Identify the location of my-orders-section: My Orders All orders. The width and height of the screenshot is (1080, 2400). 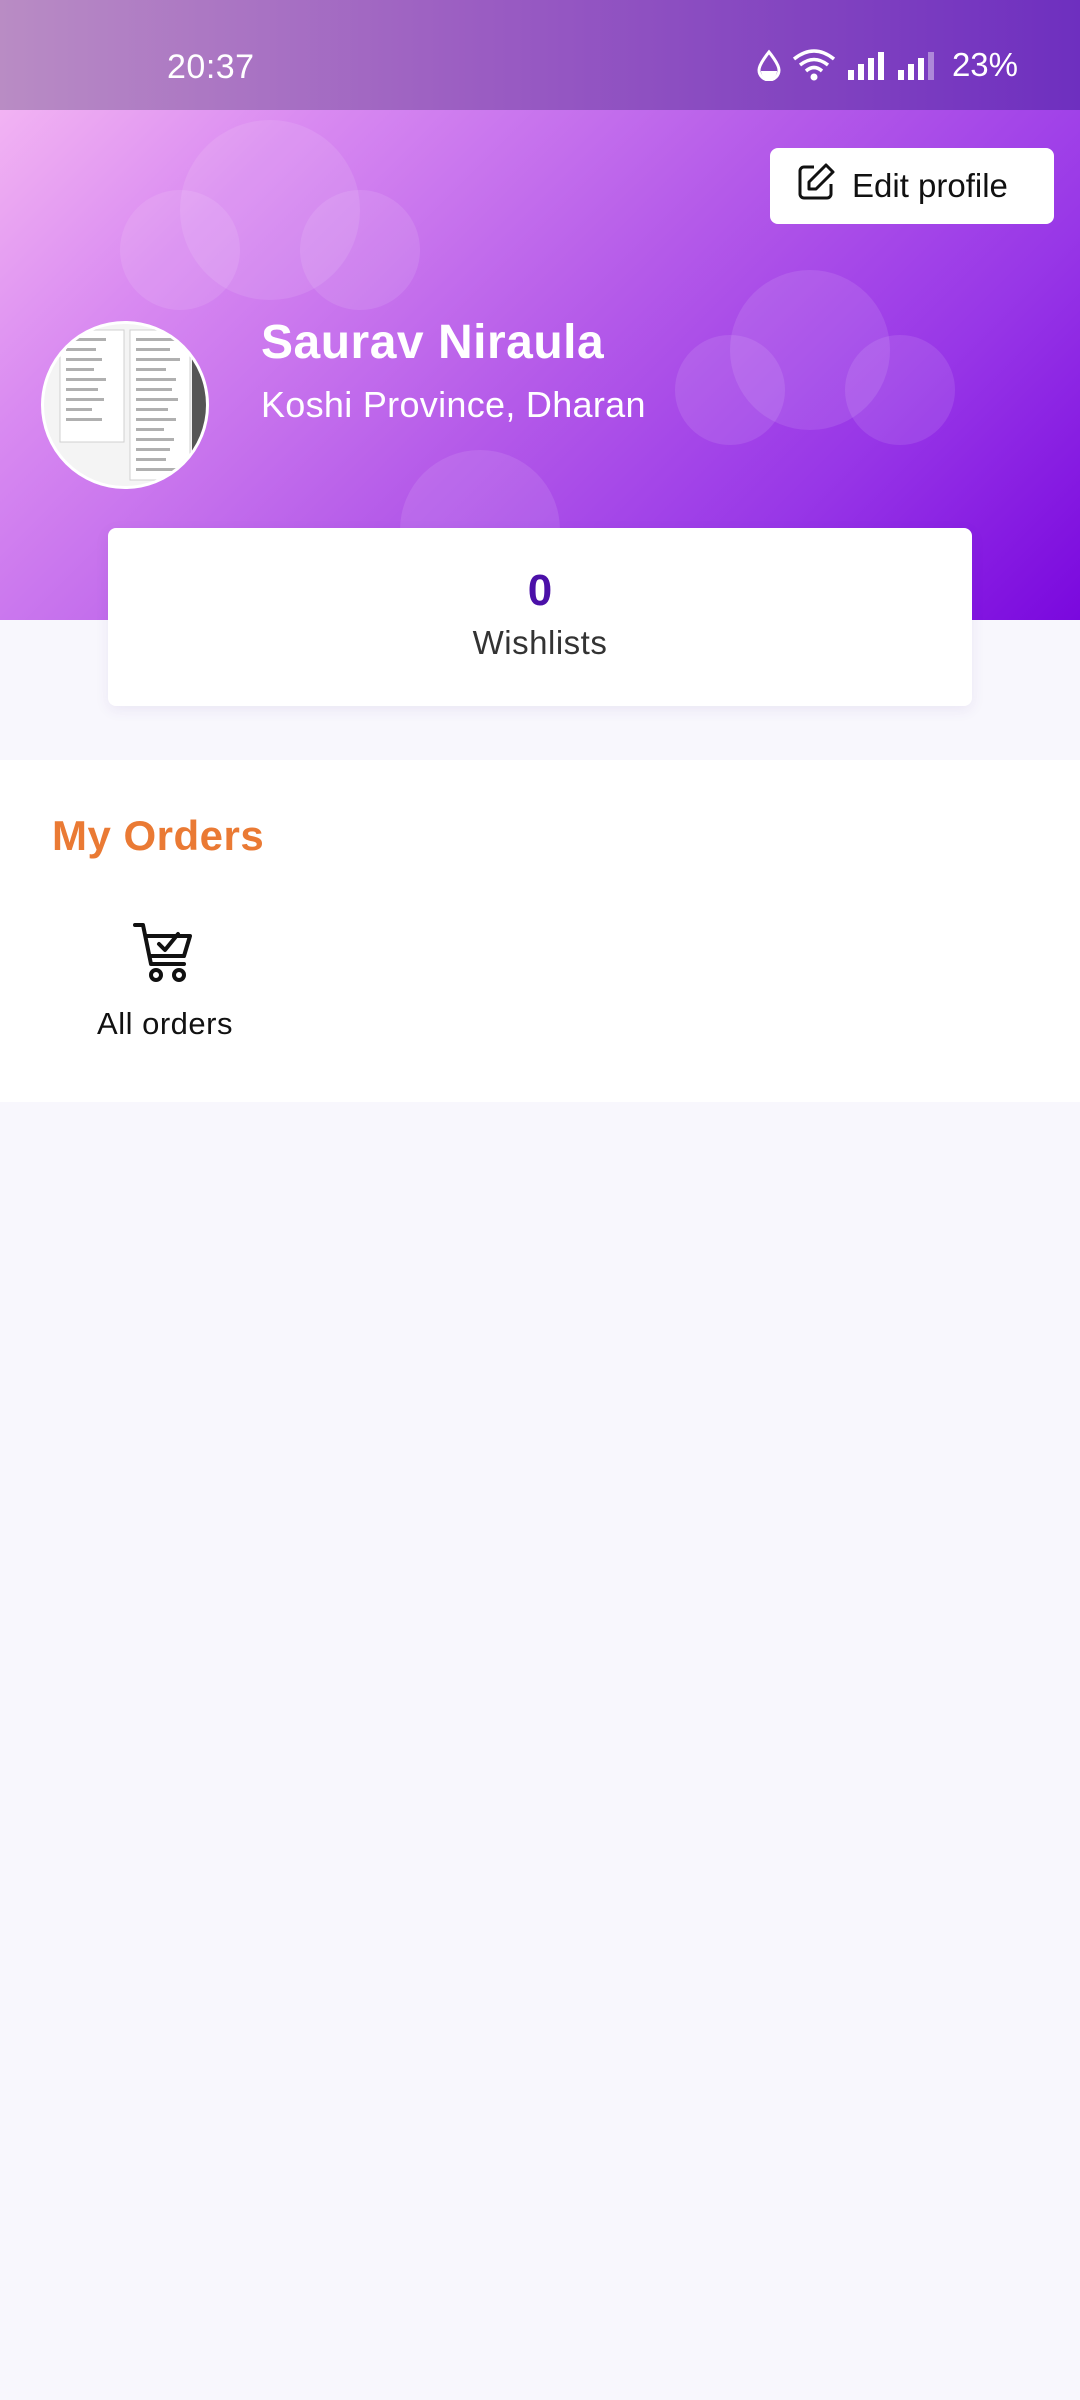
(540, 931).